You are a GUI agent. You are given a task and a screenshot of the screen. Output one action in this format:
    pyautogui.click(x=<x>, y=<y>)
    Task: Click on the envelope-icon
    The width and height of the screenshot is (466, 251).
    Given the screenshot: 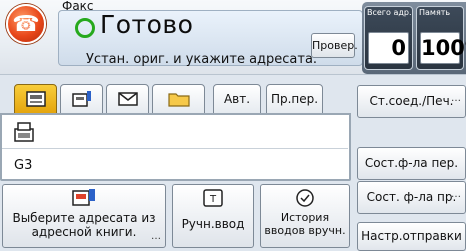 What is the action you would take?
    pyautogui.click(x=127, y=99)
    